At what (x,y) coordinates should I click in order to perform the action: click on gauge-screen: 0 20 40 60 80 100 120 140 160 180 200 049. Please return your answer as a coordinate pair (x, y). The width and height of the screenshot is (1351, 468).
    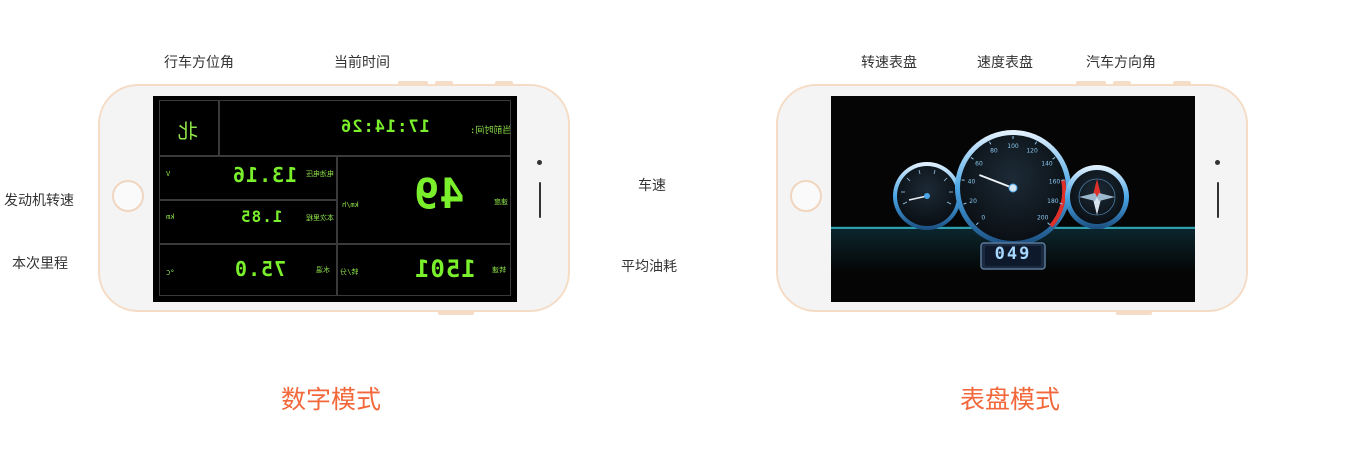
    Looking at the image, I should click on (1013, 199).